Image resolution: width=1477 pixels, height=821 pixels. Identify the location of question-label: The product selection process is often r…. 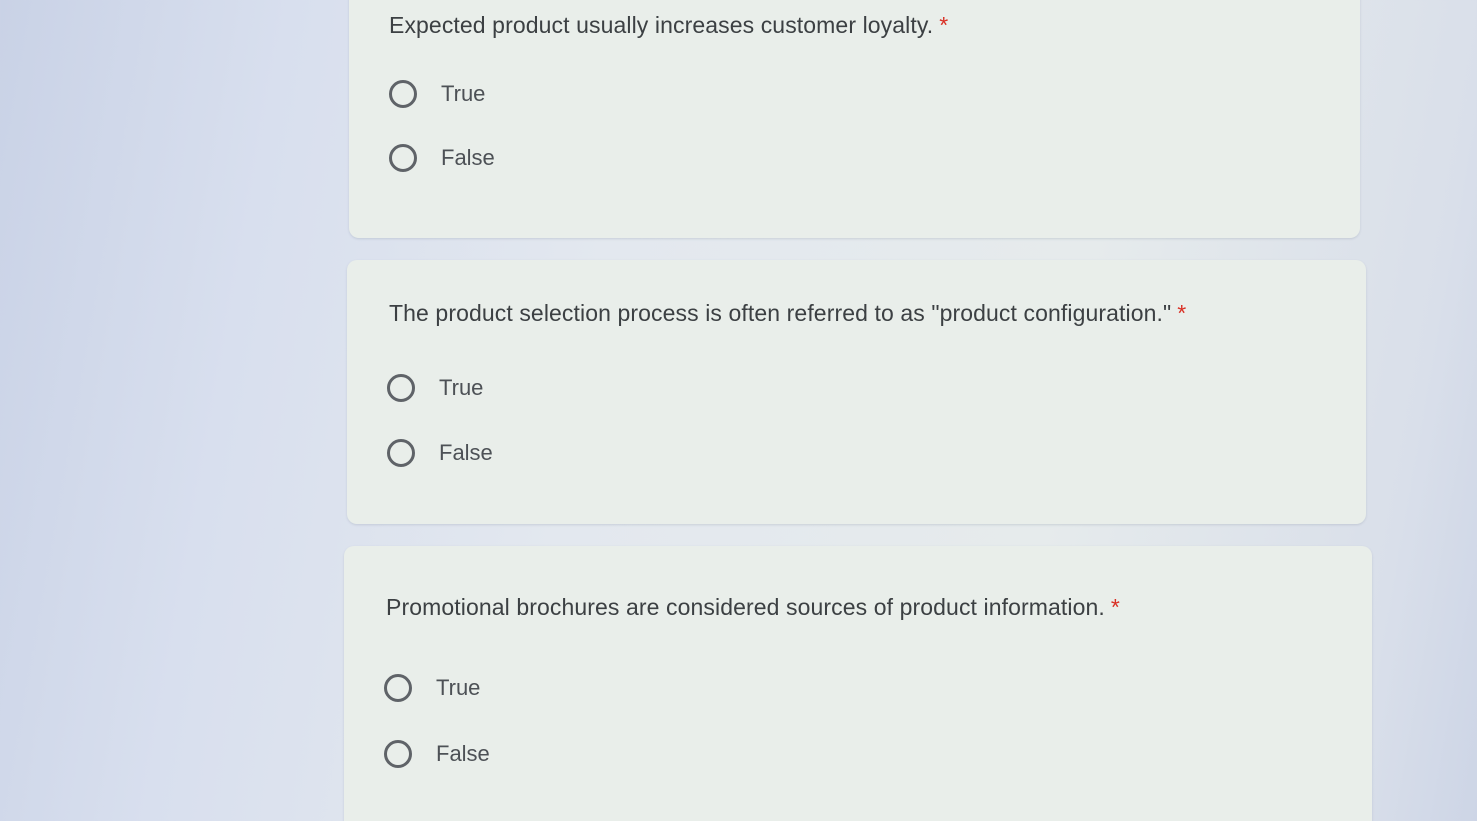
(780, 313).